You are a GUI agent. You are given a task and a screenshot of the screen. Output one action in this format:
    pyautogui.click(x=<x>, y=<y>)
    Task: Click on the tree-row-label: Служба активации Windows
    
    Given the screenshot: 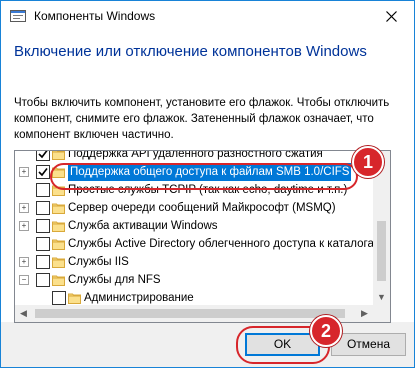 What is the action you would take?
    pyautogui.click(x=143, y=226)
    